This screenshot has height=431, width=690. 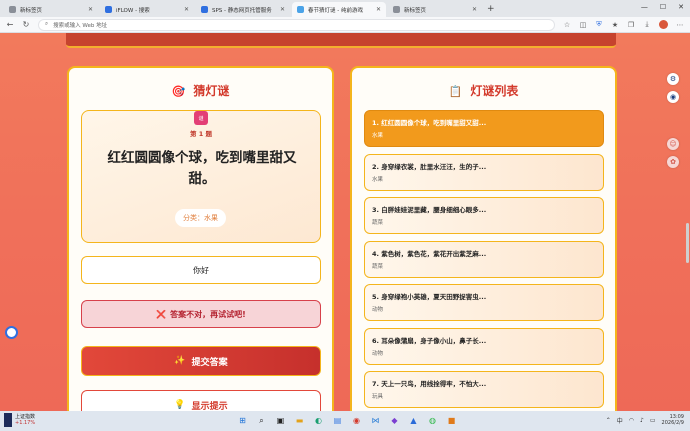 I want to click on app-icon-purple: ◆, so click(x=394, y=420).